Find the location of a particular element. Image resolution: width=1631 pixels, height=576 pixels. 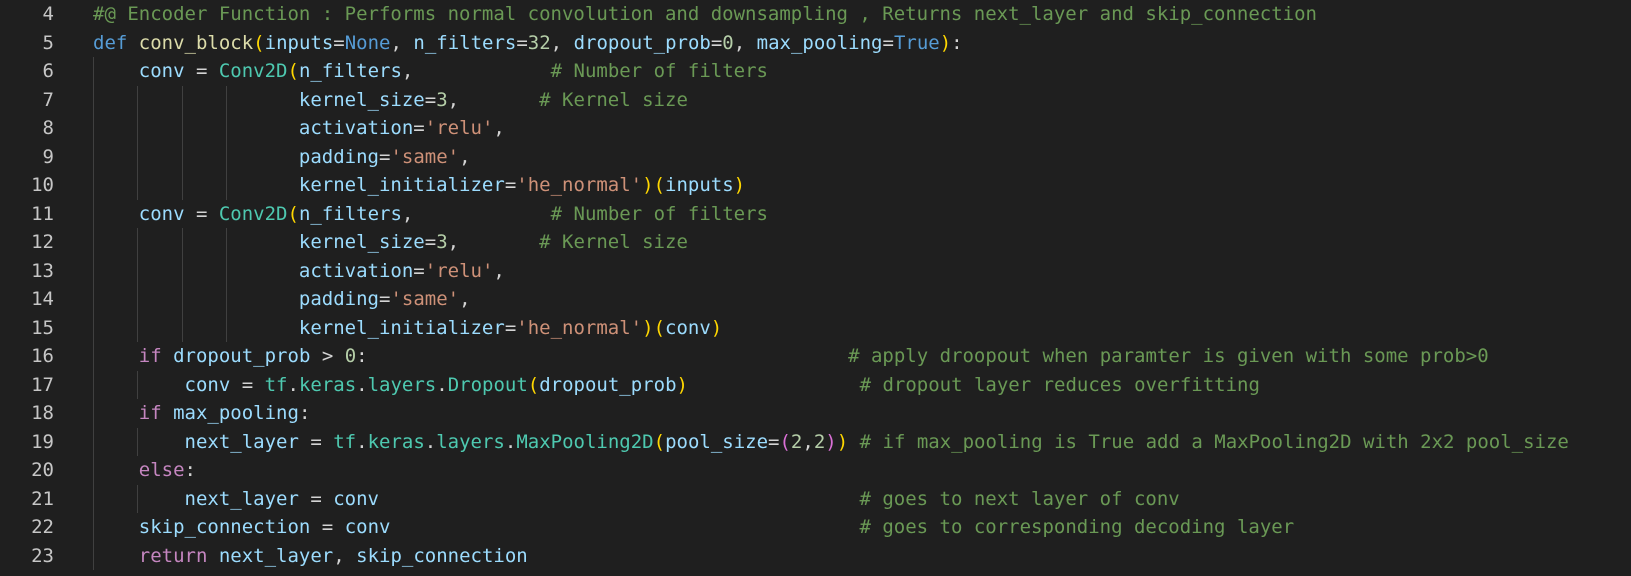

code-token: 'same' is located at coordinates (425, 156).